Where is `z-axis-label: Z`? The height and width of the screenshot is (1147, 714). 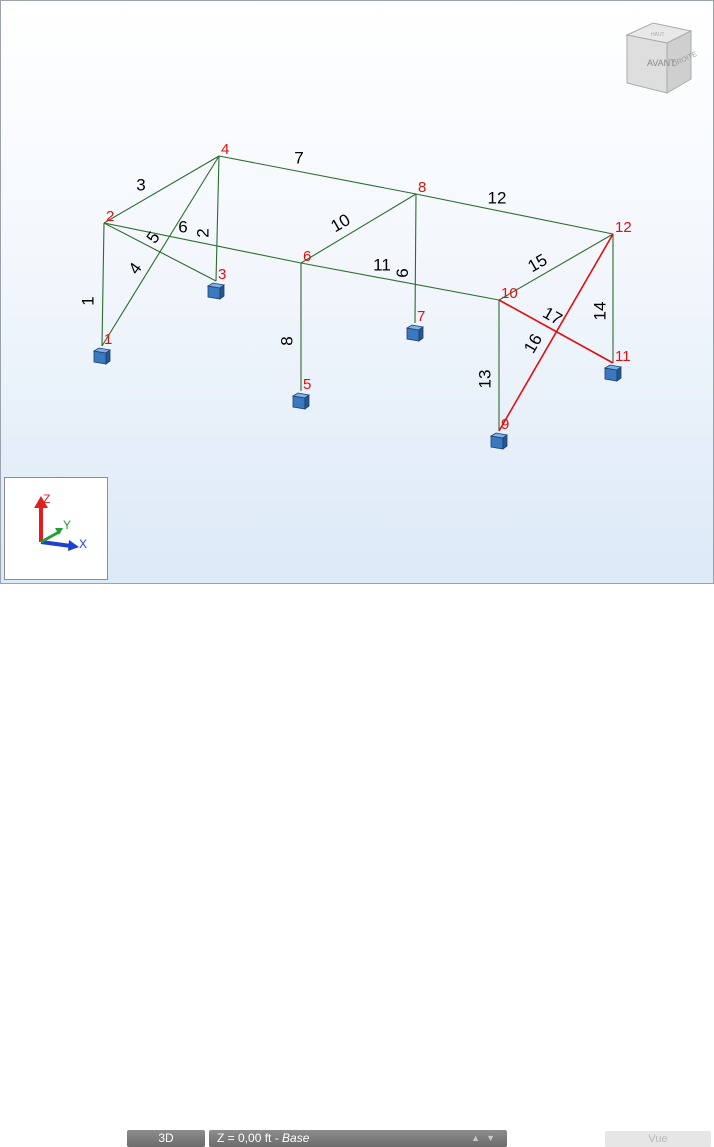
z-axis-label: Z is located at coordinates (46, 499).